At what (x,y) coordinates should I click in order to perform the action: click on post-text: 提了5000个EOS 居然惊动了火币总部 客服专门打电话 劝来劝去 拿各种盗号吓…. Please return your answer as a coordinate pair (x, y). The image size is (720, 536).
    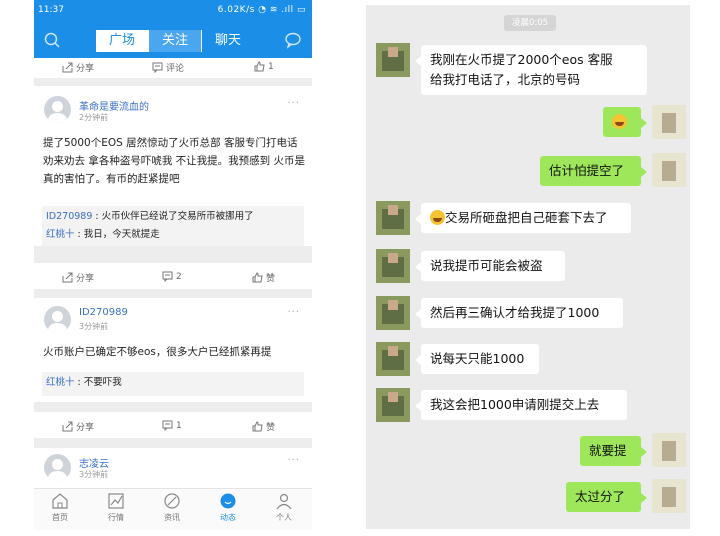
    Looking at the image, I should click on (174, 161).